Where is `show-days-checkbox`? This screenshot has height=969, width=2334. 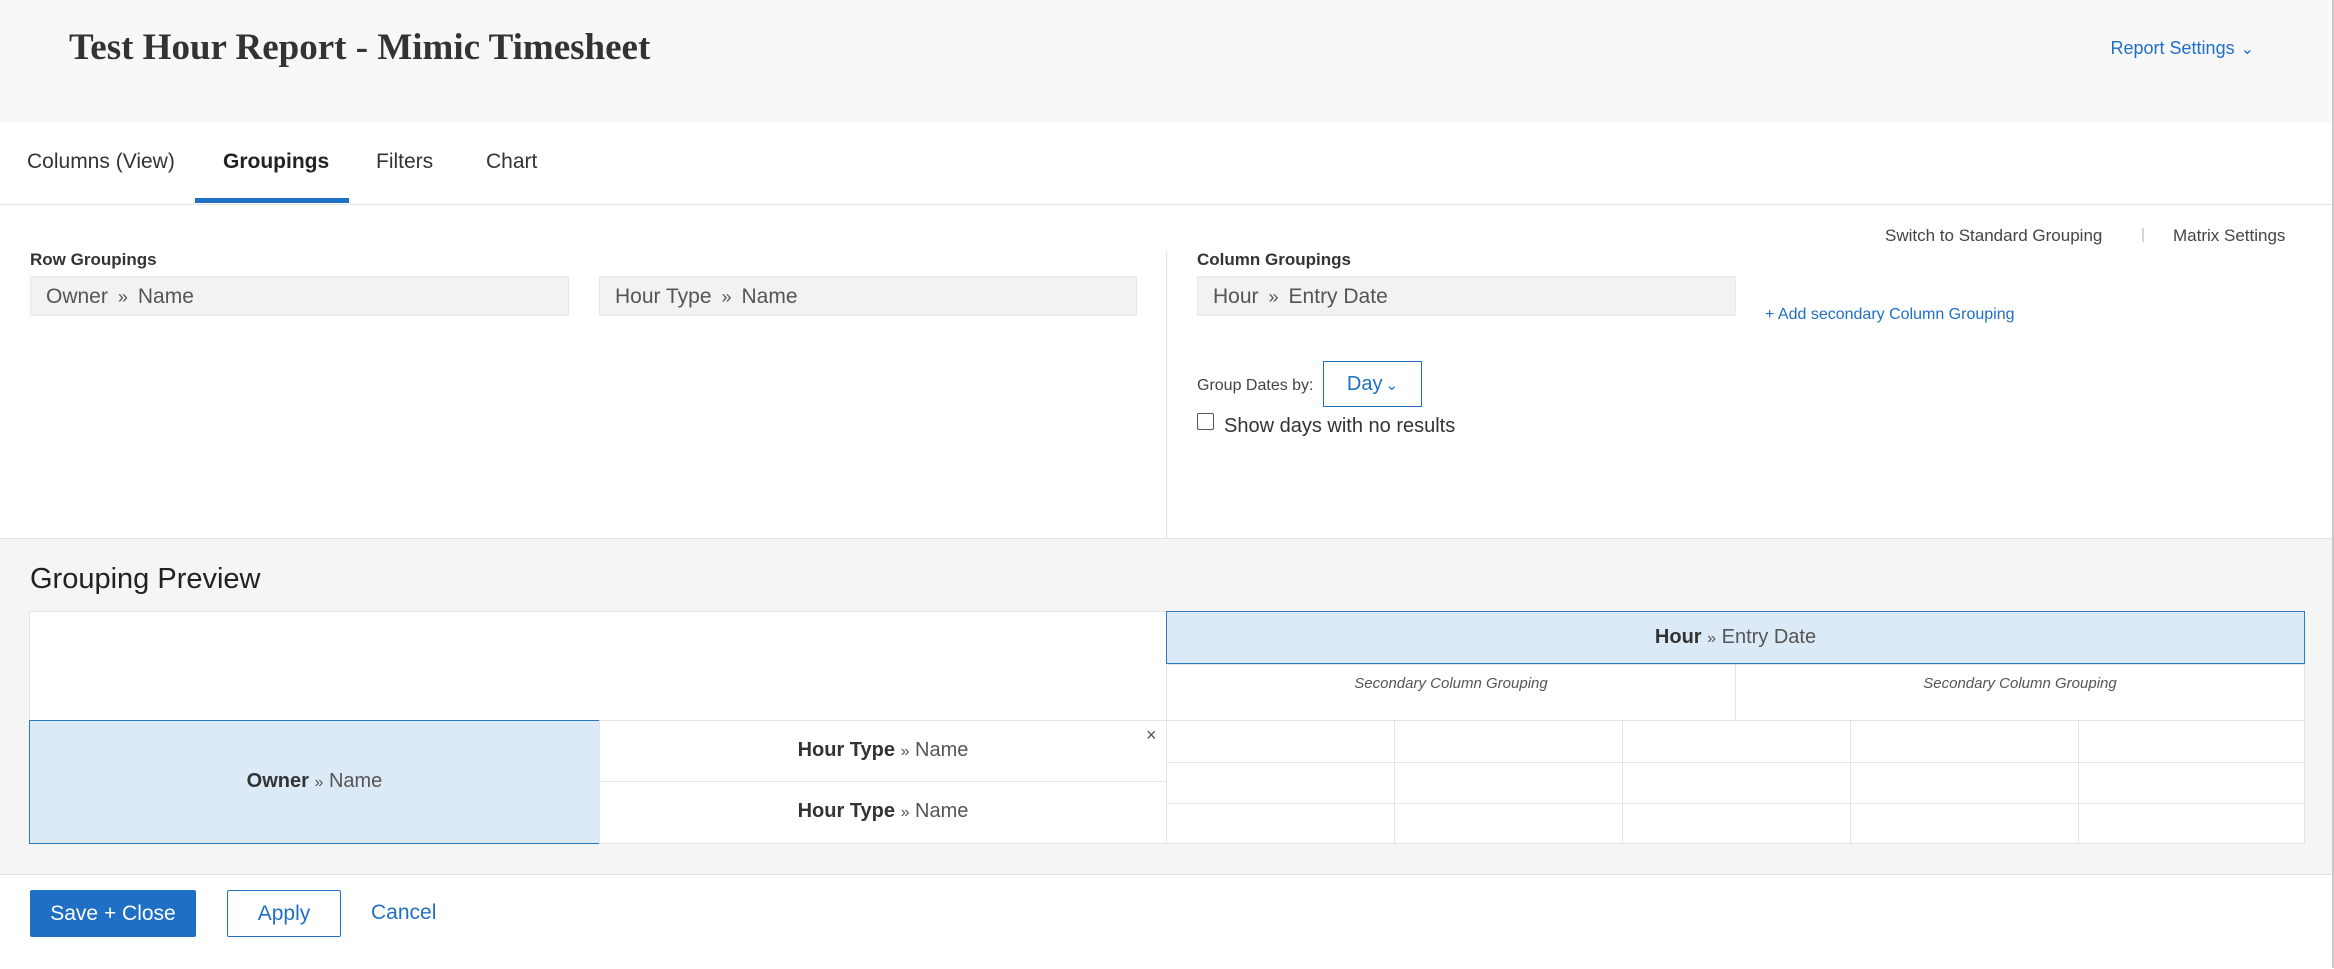 show-days-checkbox is located at coordinates (1205, 421).